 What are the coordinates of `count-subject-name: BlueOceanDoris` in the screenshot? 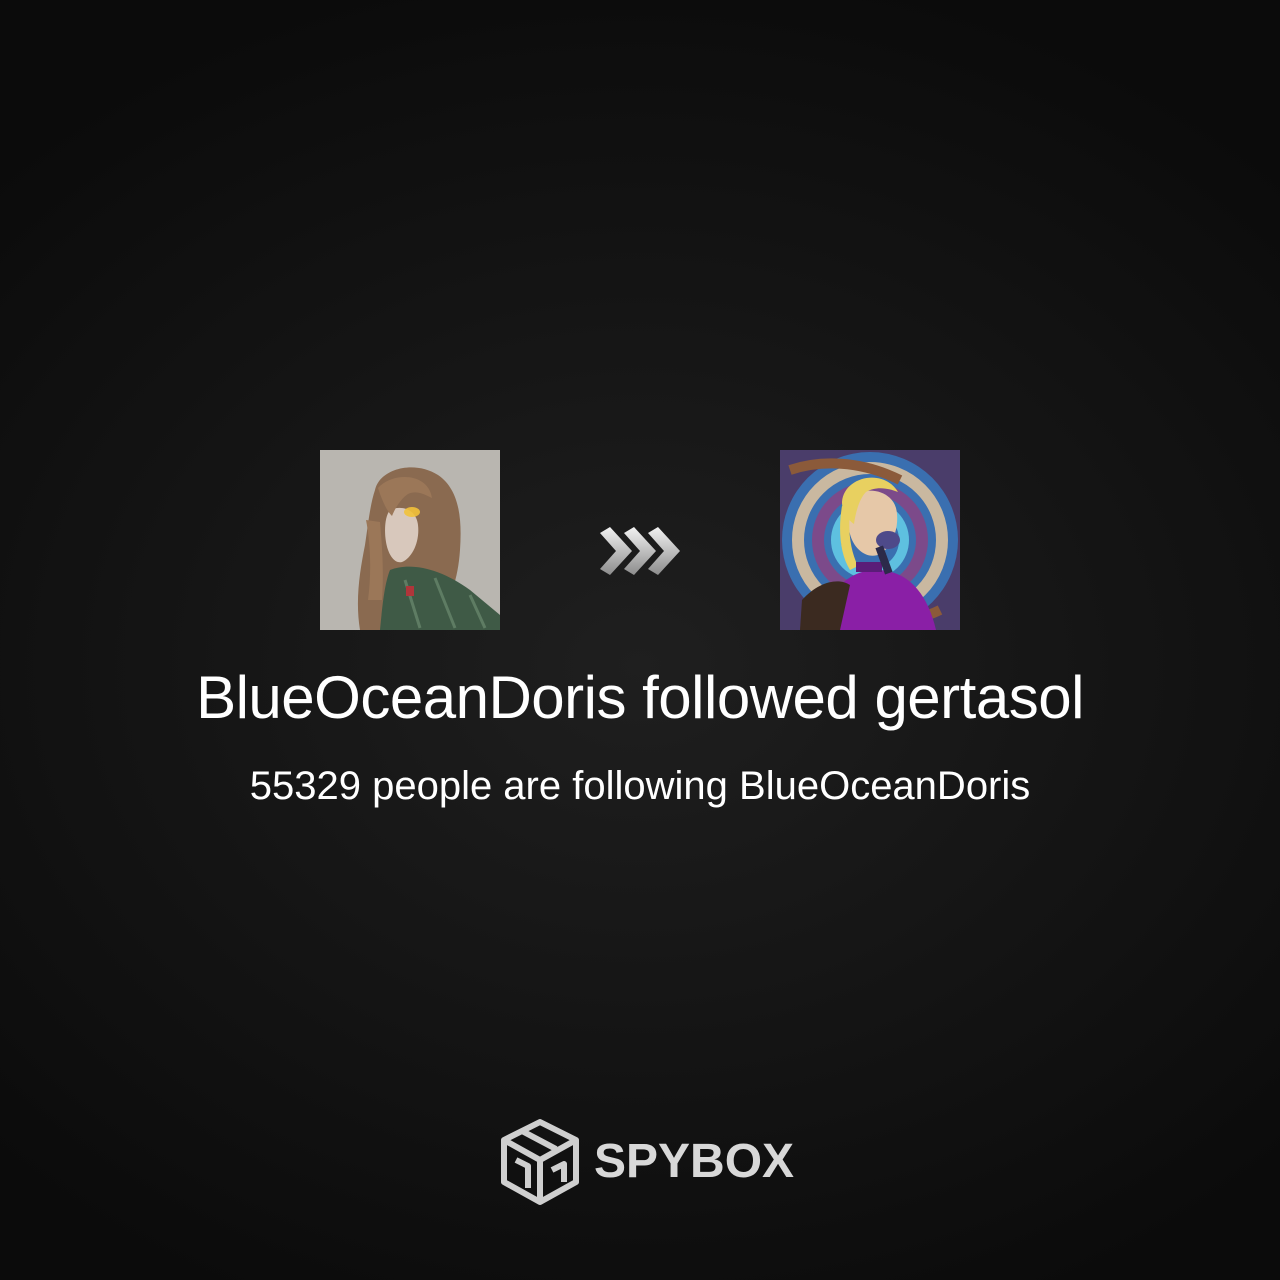 It's located at (885, 786).